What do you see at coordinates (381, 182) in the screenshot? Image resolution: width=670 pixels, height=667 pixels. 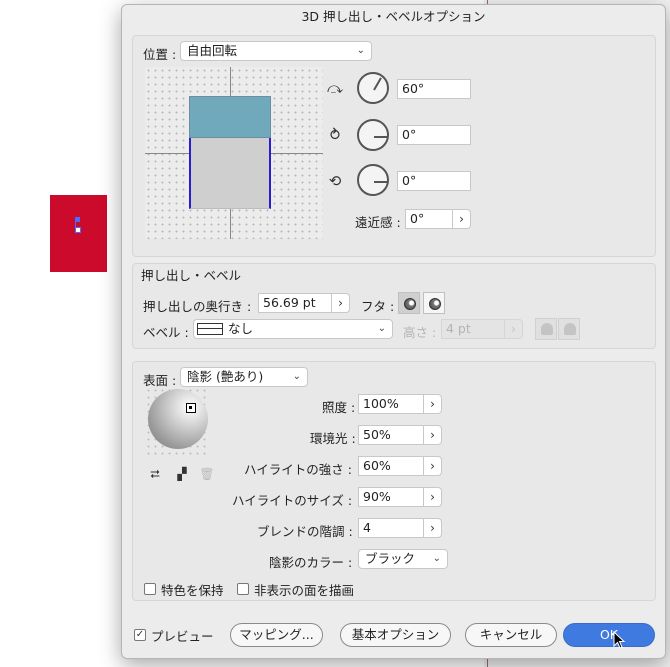 I see `z-dial-hand` at bounding box center [381, 182].